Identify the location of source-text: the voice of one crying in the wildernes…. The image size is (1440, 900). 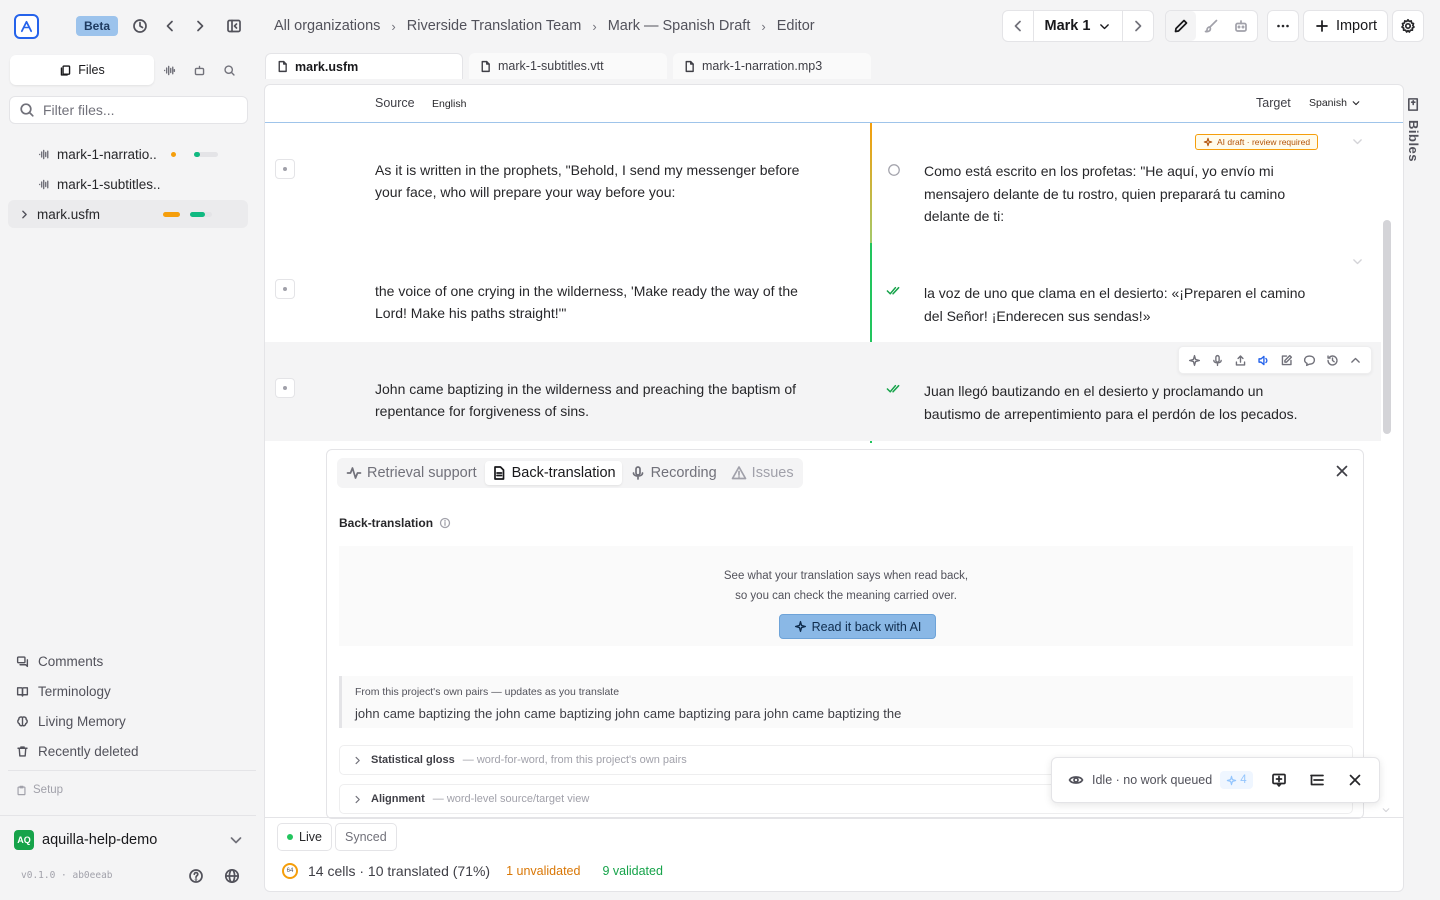
(586, 302).